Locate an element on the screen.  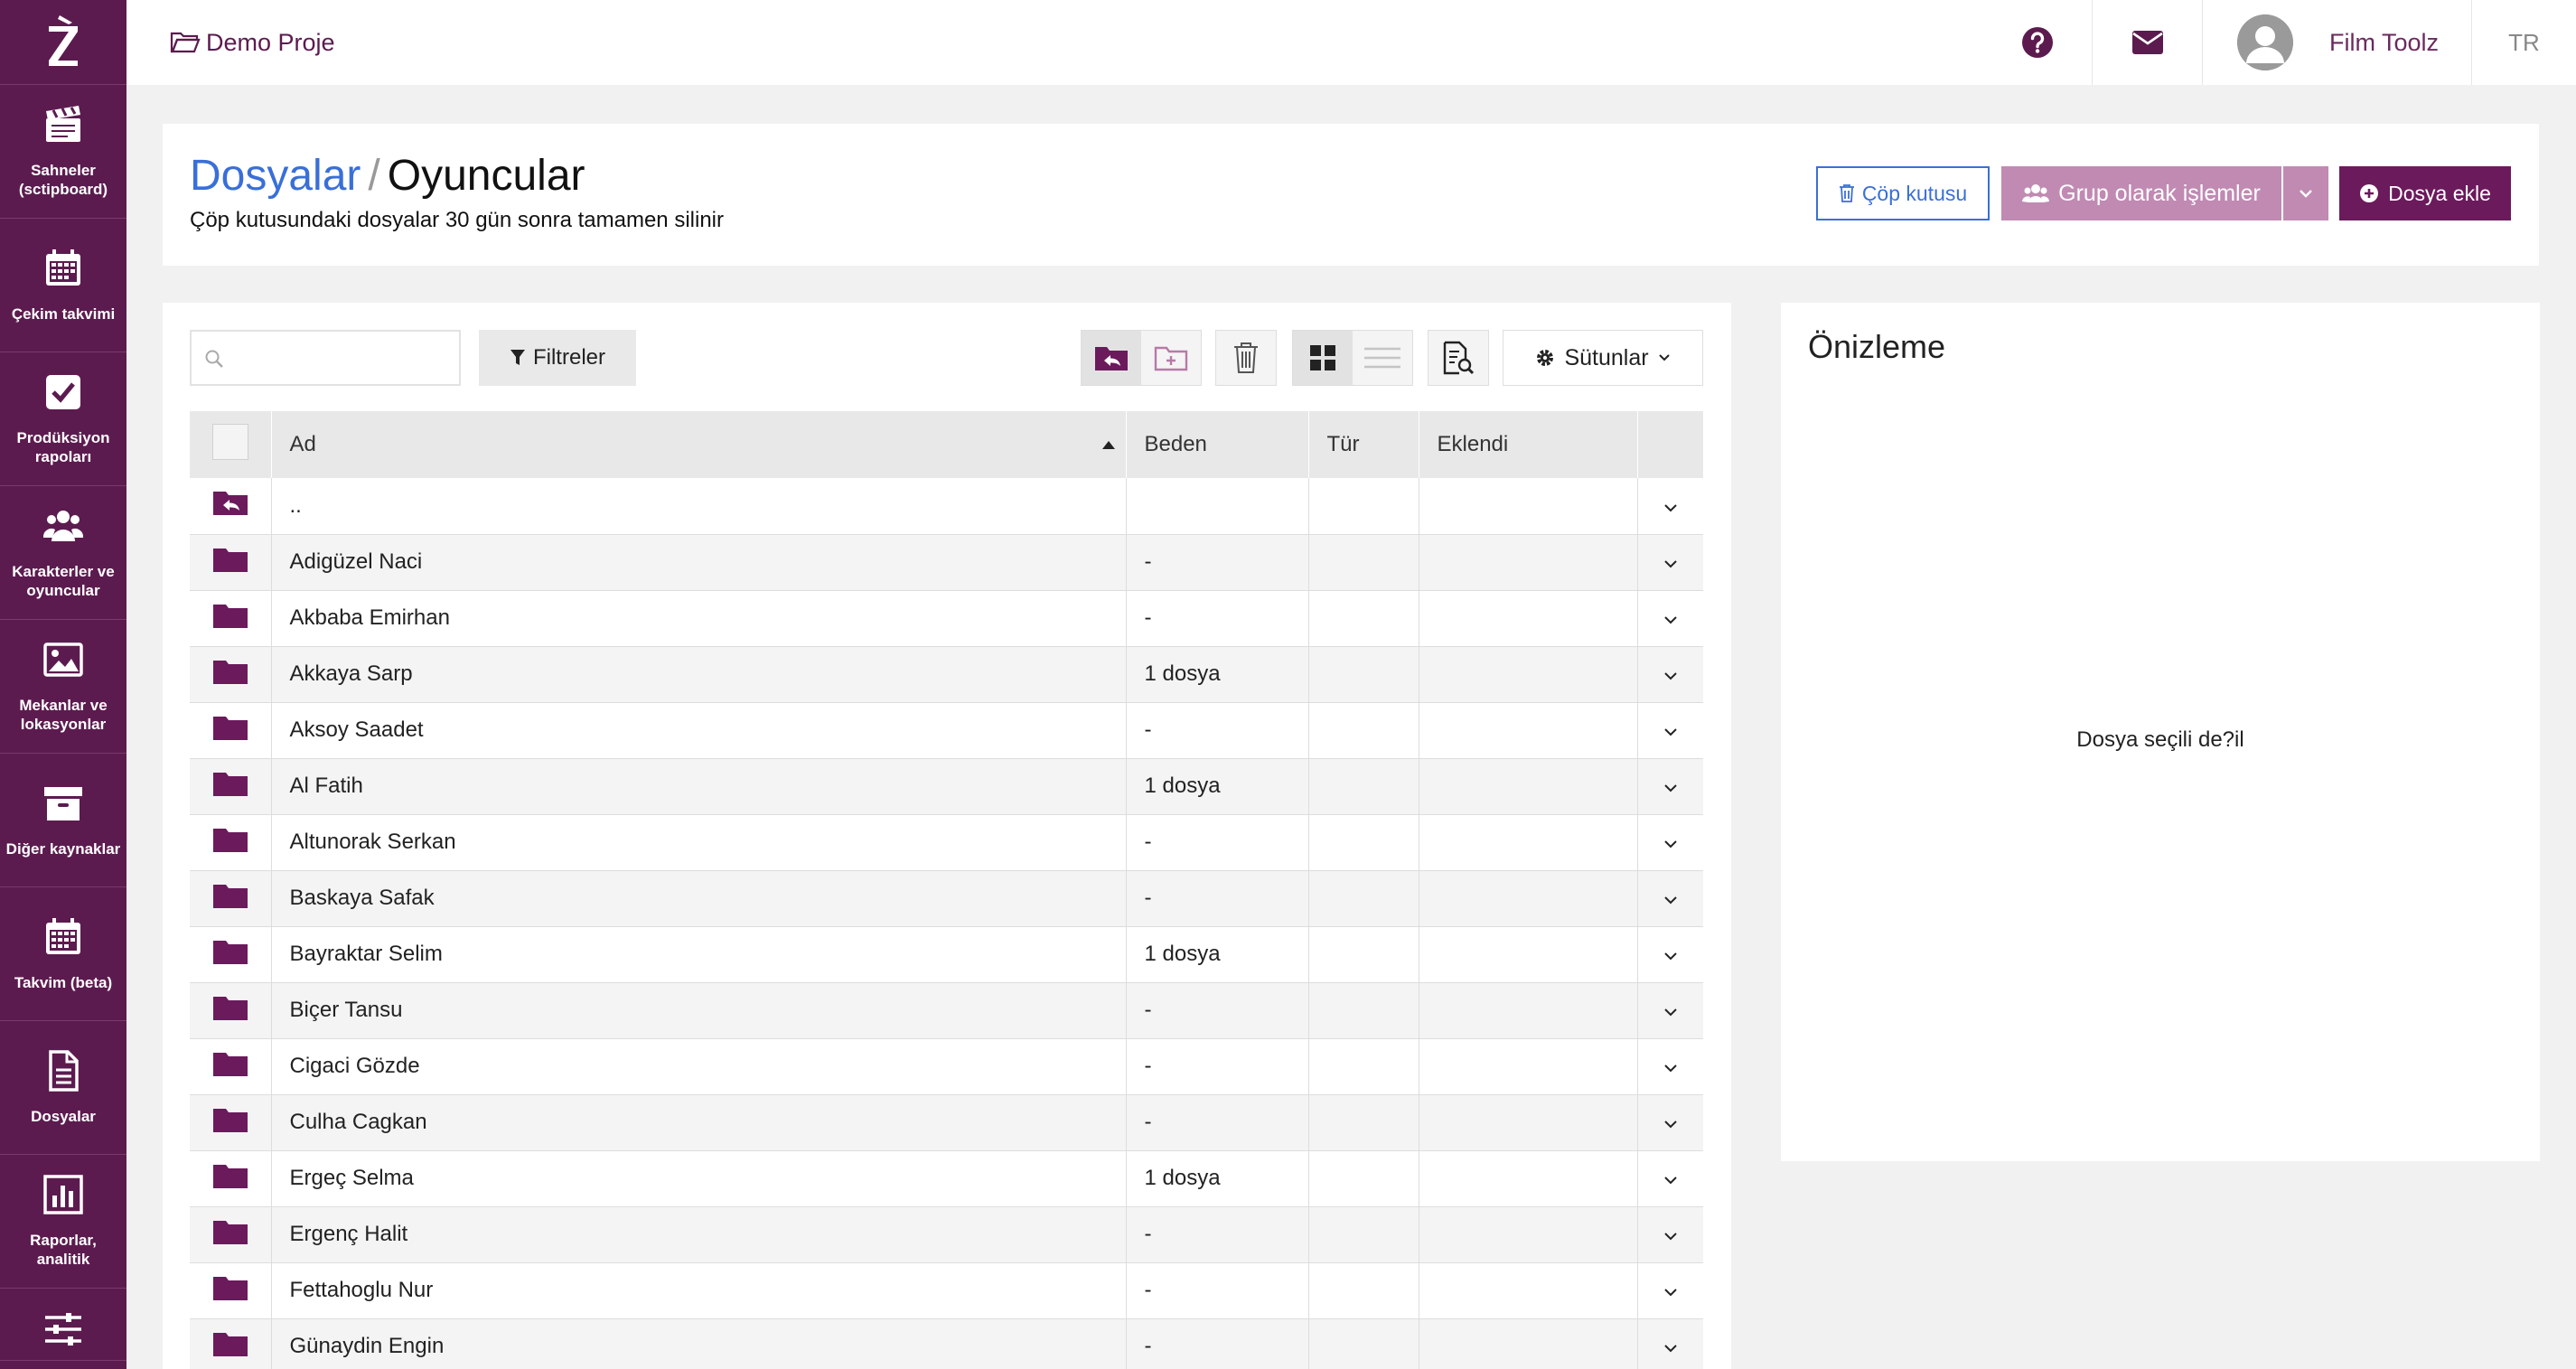
add-file-button: Dosya ekle is located at coordinates (2425, 193).